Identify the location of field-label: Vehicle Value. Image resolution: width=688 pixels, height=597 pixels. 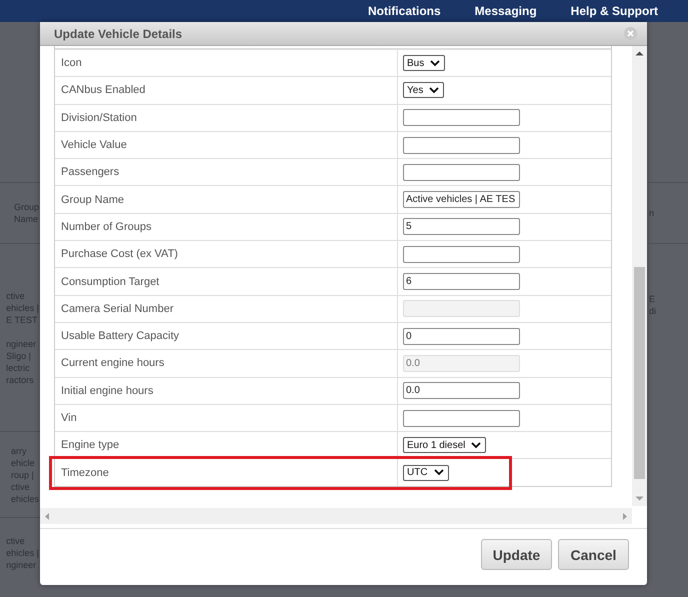
(94, 145).